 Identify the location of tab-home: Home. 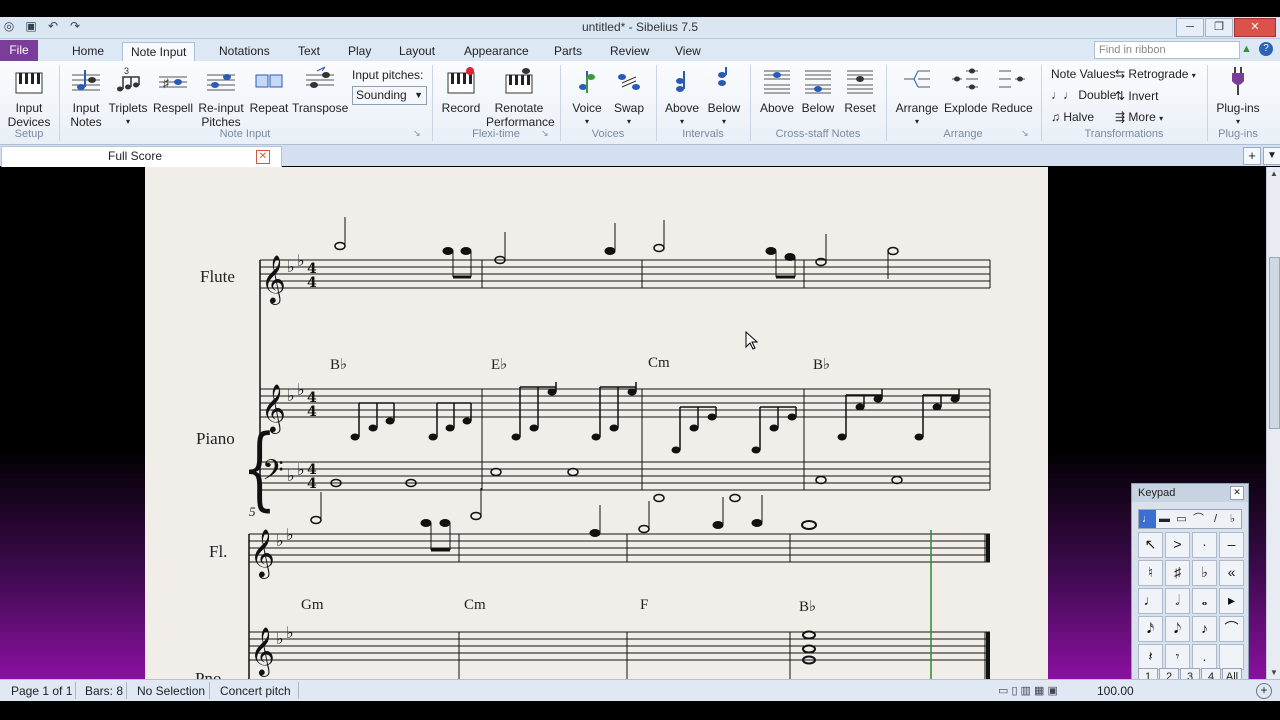
(88, 51).